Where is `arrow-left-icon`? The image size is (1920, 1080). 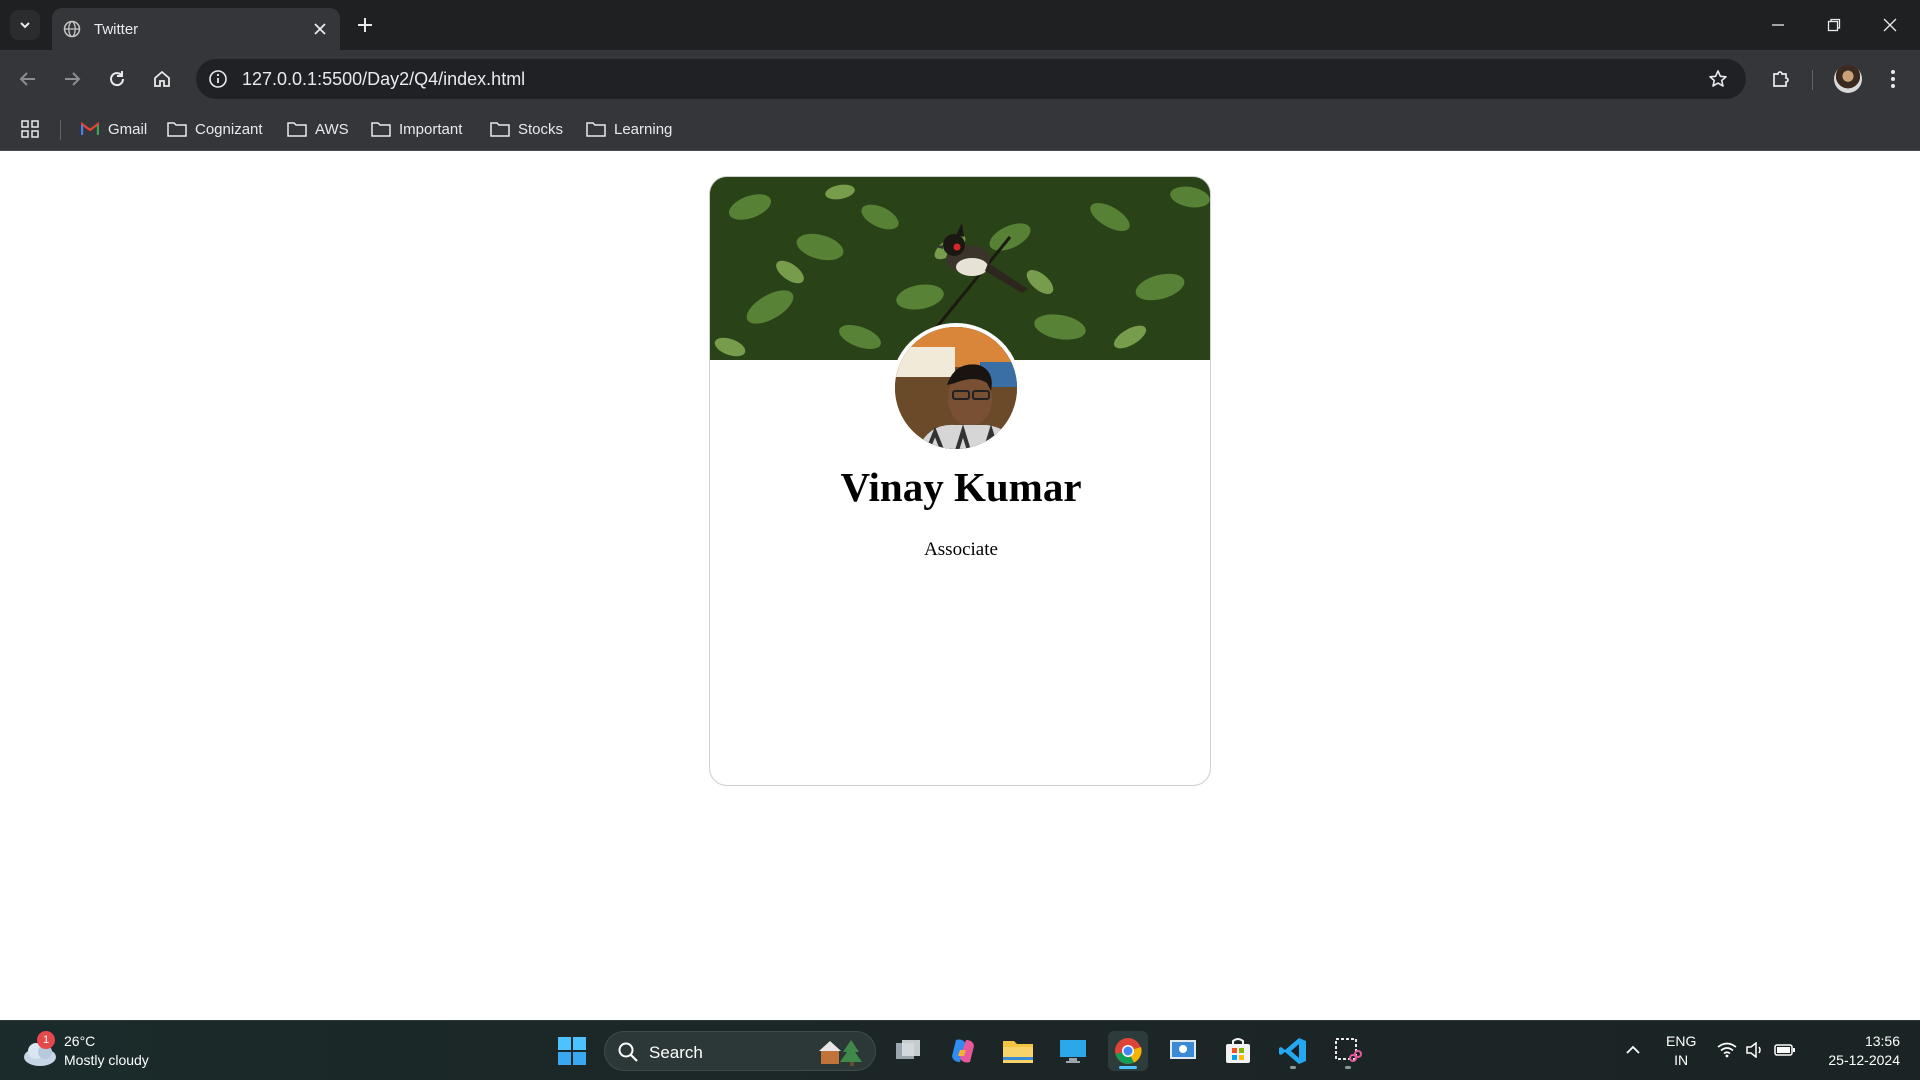 arrow-left-icon is located at coordinates (27, 79).